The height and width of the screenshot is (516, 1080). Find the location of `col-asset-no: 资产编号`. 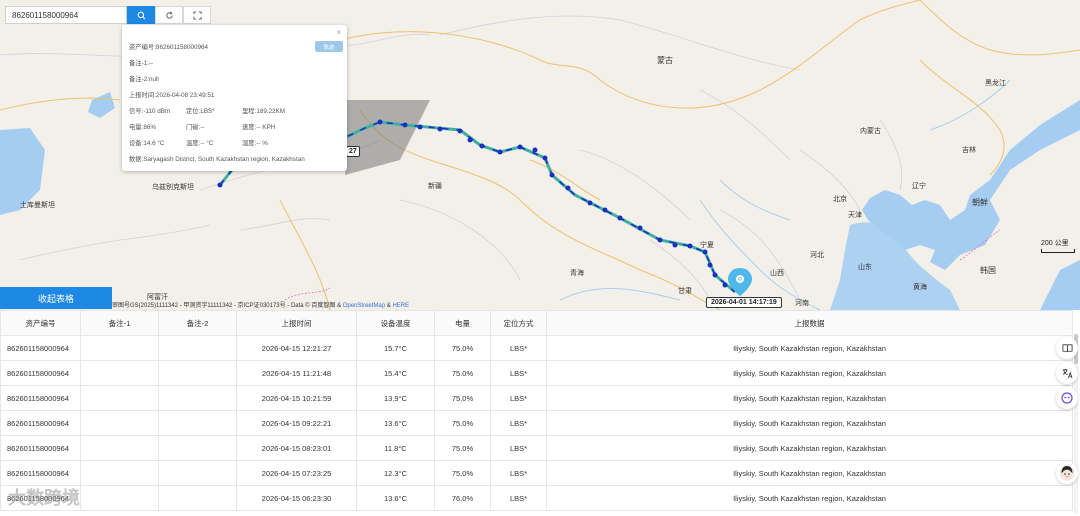

col-asset-no: 资产编号 is located at coordinates (40, 323).